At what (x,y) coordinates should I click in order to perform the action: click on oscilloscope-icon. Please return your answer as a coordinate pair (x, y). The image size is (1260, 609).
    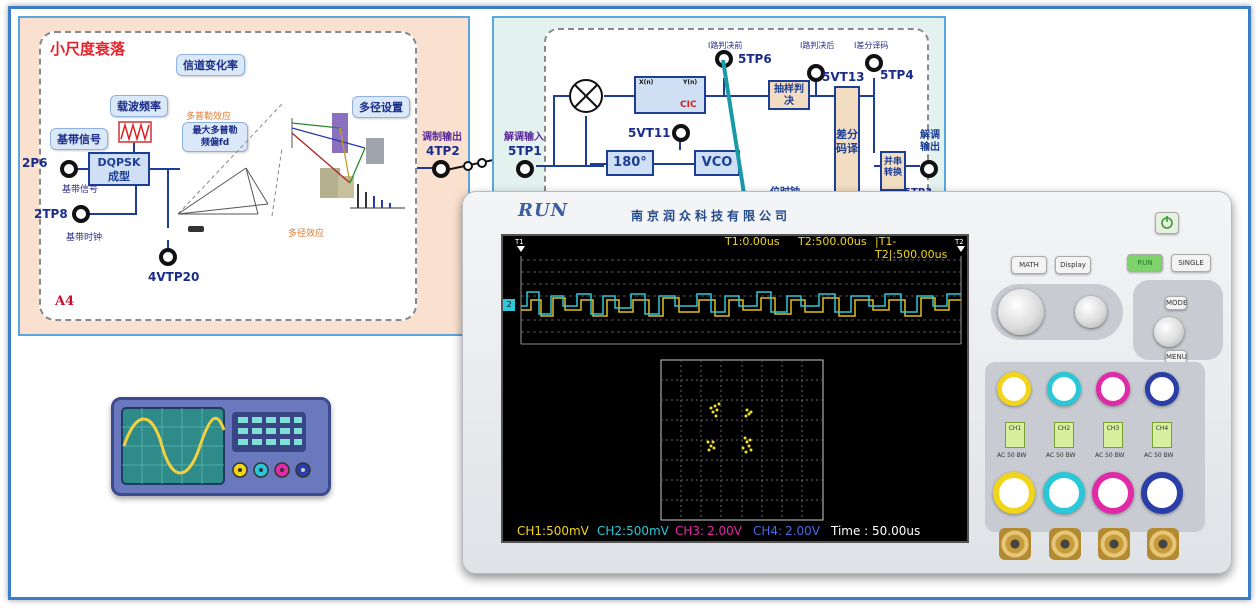
    Looking at the image, I should click on (221, 446).